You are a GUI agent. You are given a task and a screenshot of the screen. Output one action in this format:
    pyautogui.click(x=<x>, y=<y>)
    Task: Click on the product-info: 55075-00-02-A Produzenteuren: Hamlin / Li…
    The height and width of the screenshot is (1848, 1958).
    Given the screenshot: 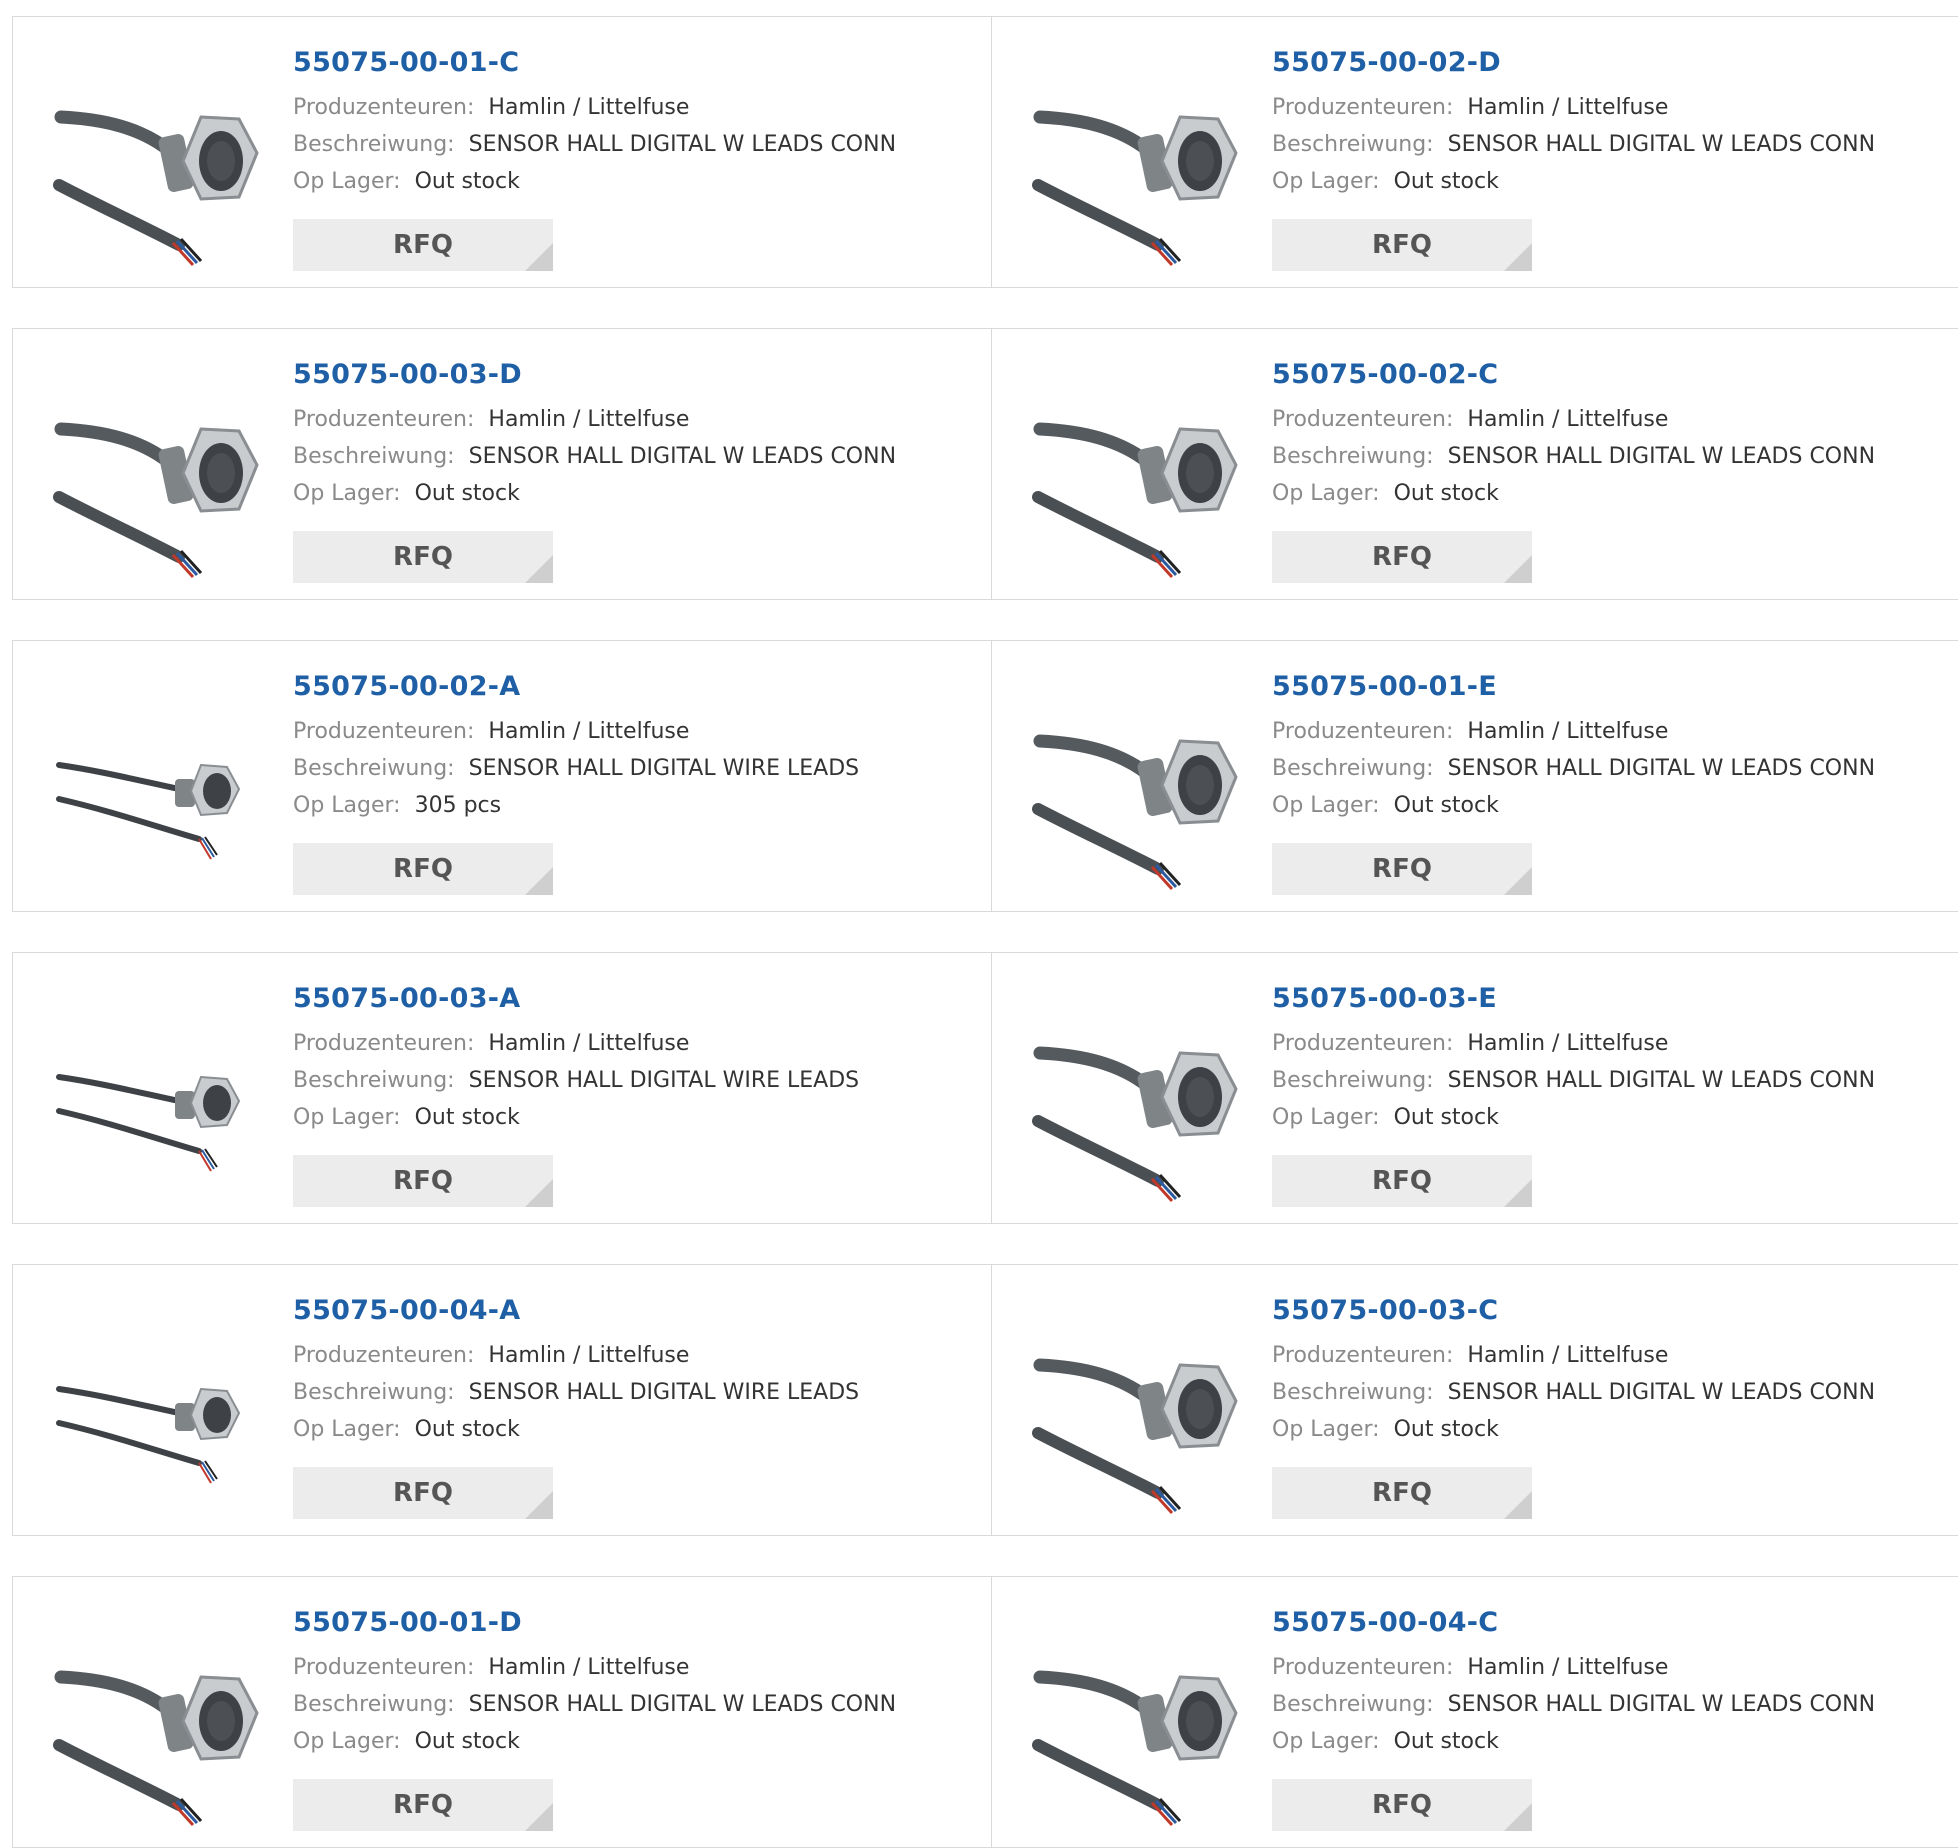 What is the action you would take?
    pyautogui.click(x=576, y=745)
    